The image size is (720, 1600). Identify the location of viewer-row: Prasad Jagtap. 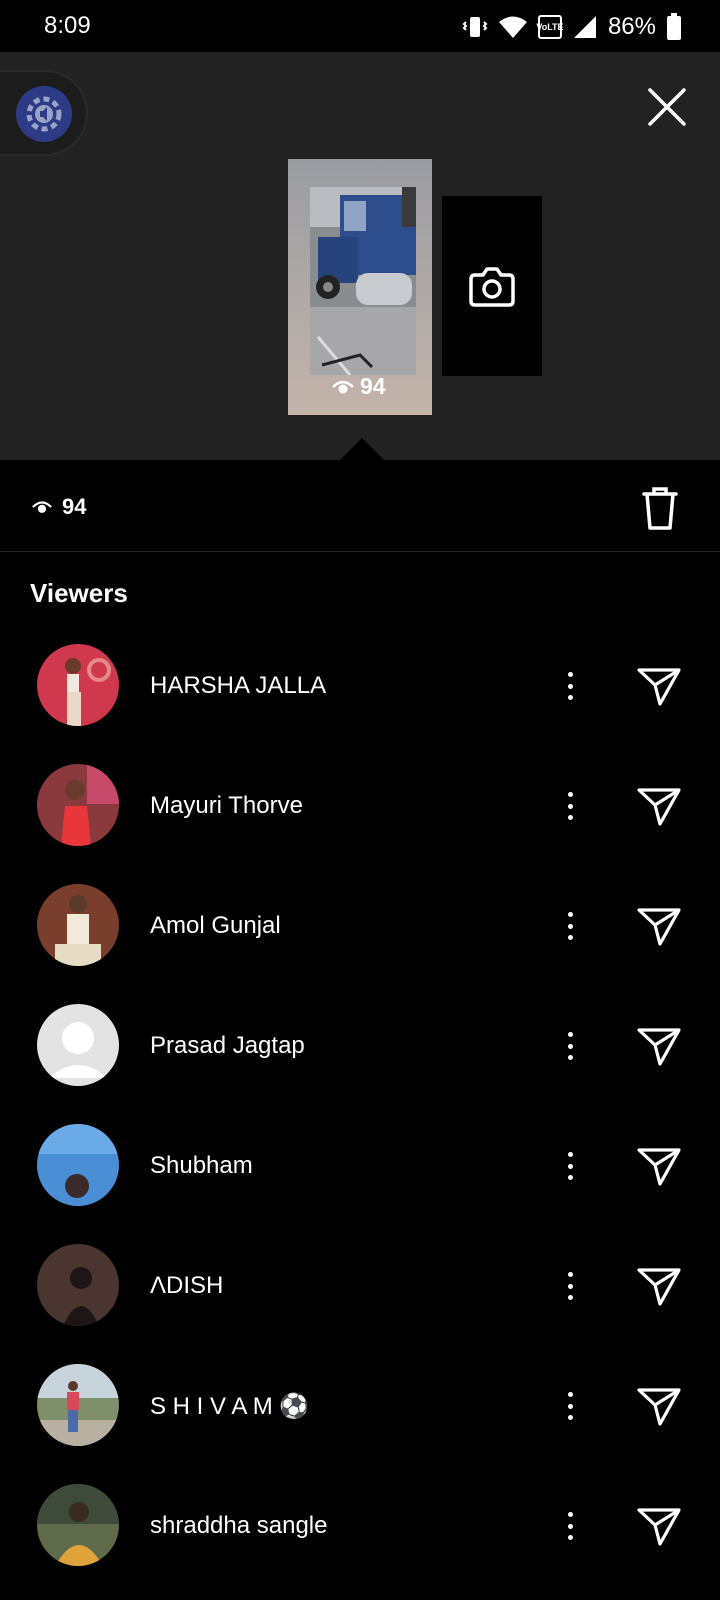
(360, 1046).